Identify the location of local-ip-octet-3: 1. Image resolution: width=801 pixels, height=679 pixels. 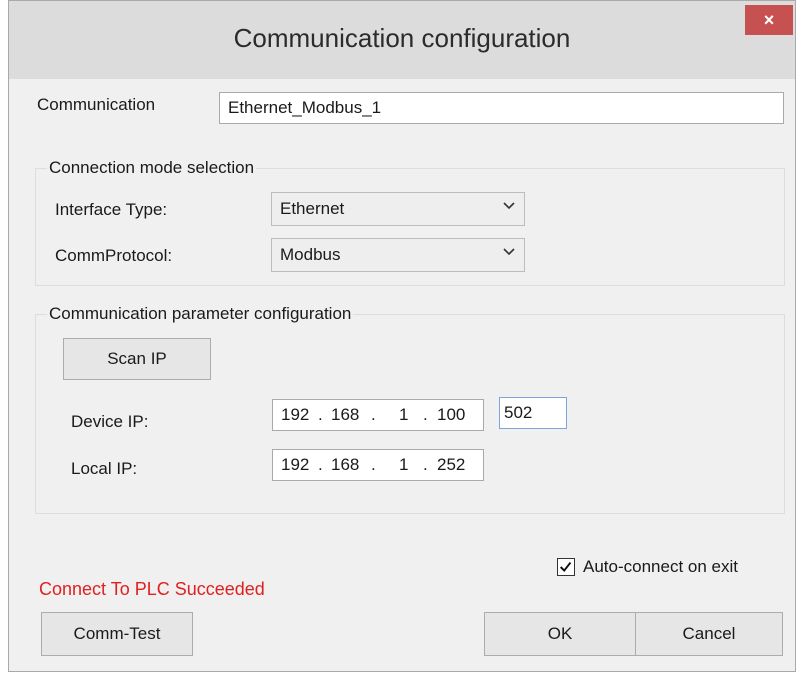
(404, 464).